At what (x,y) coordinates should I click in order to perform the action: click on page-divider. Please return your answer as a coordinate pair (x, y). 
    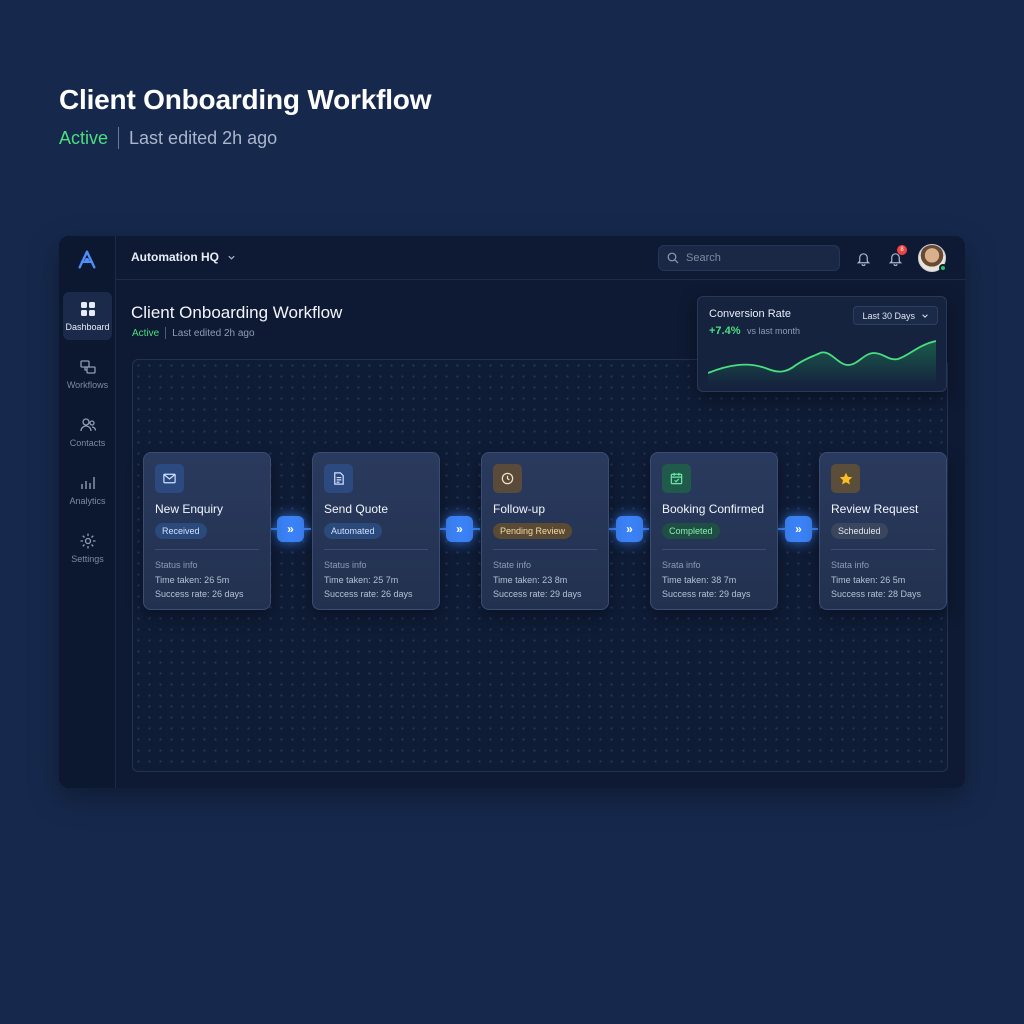
    Looking at the image, I should click on (166, 333).